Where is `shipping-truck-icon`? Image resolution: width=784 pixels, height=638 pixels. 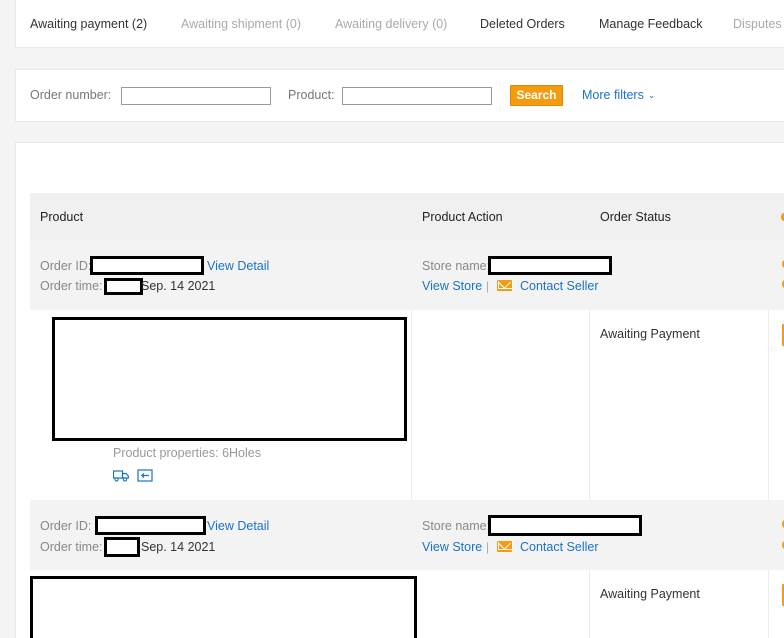
shipping-truck-icon is located at coordinates (121, 475).